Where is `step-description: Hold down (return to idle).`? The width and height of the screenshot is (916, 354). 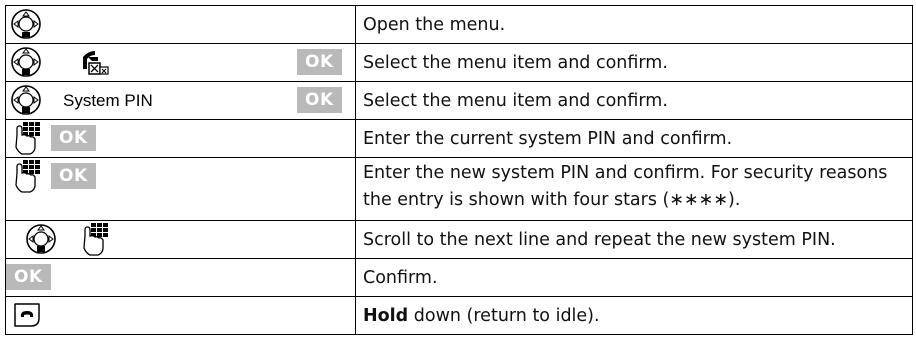 step-description: Hold down (return to idle). is located at coordinates (634, 315).